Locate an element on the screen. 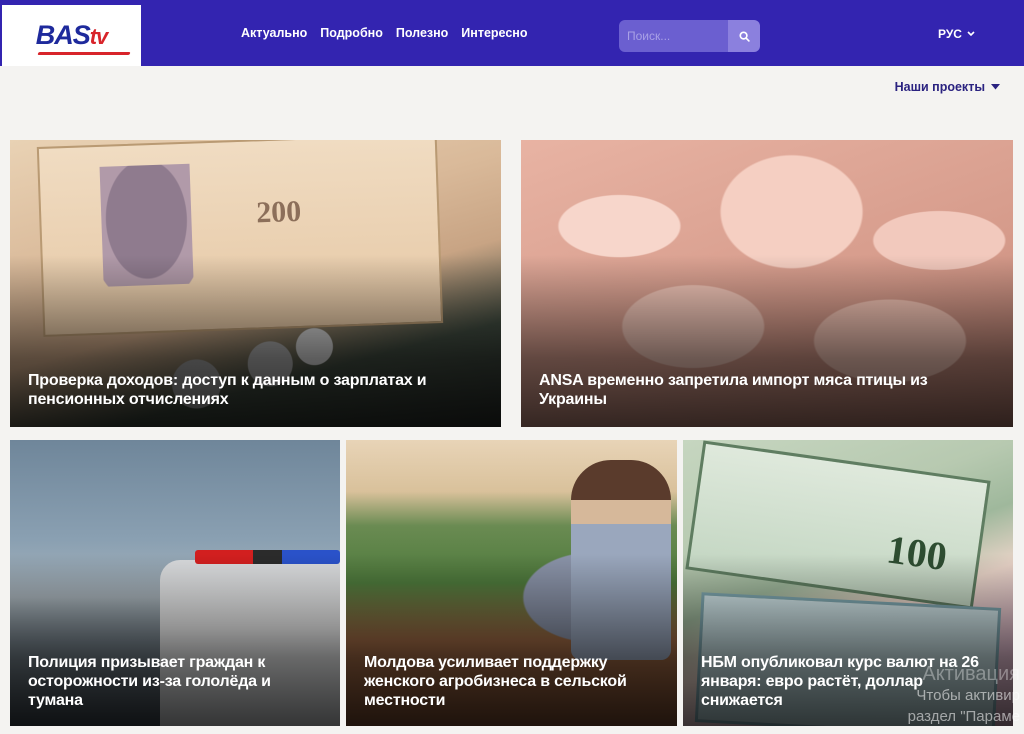 The width and height of the screenshot is (1024, 734). search-bar is located at coordinates (689, 36).